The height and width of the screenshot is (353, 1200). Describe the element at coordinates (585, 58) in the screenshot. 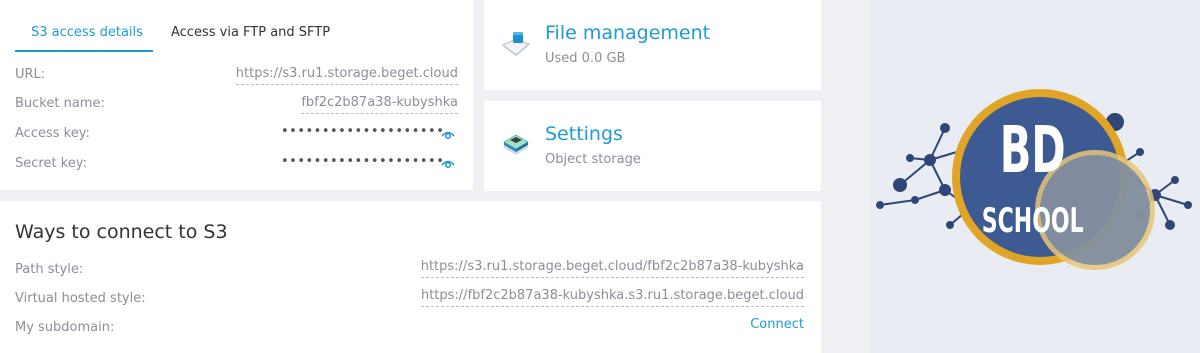

I see `used-storage-text: Used 0.0 GB` at that location.